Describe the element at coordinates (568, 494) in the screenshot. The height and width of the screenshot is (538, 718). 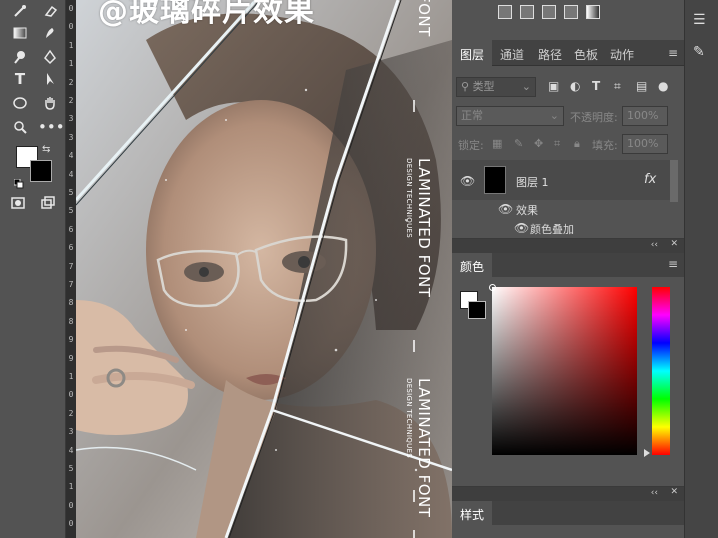
I see `styles-panel-collapse-bar: ‹‹ ✕` at that location.